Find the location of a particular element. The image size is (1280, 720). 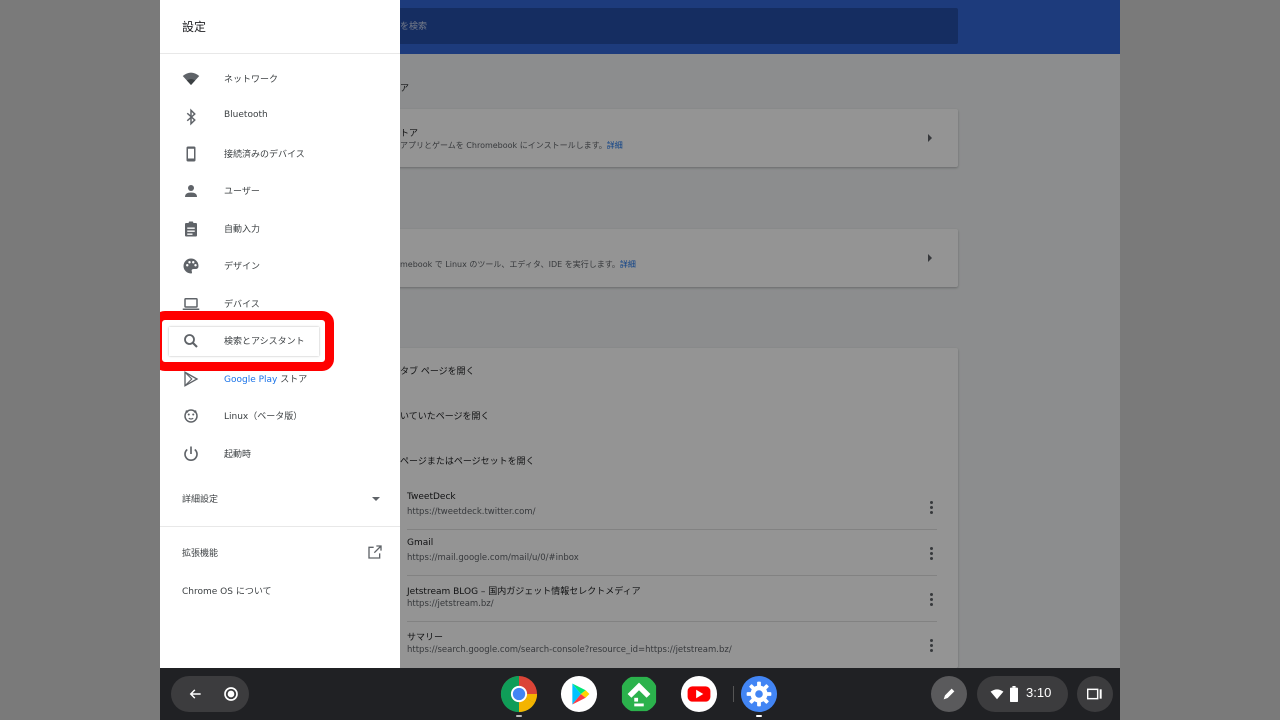

power-icon is located at coordinates (191, 453).